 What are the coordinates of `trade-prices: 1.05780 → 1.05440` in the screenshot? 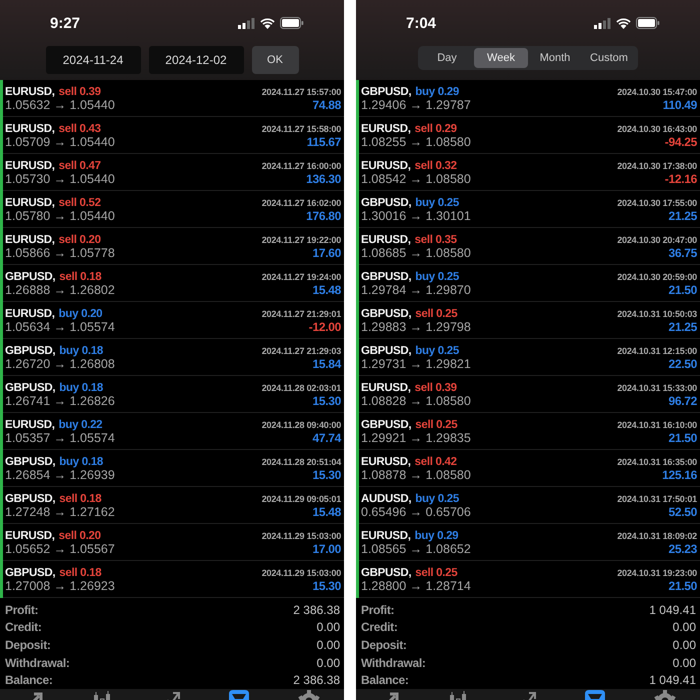 It's located at (60, 215).